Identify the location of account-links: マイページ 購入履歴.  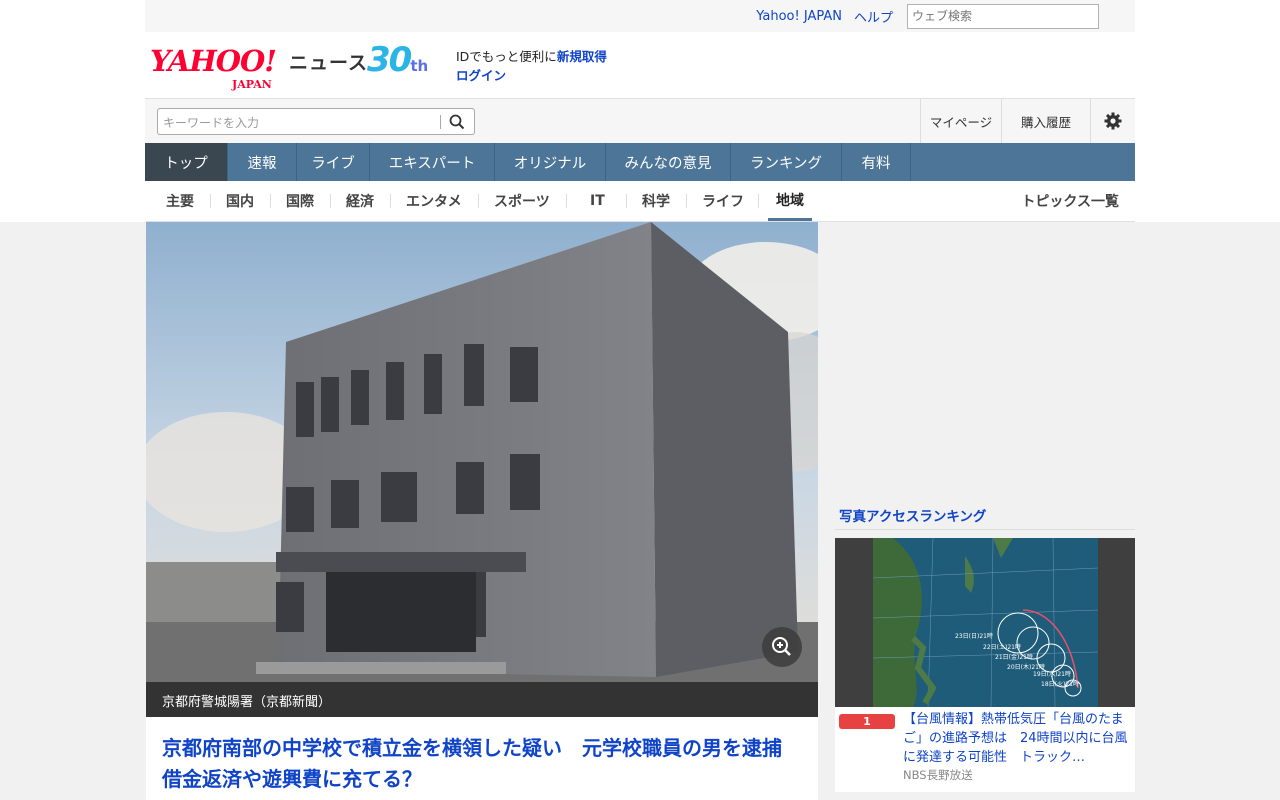
(1027, 121).